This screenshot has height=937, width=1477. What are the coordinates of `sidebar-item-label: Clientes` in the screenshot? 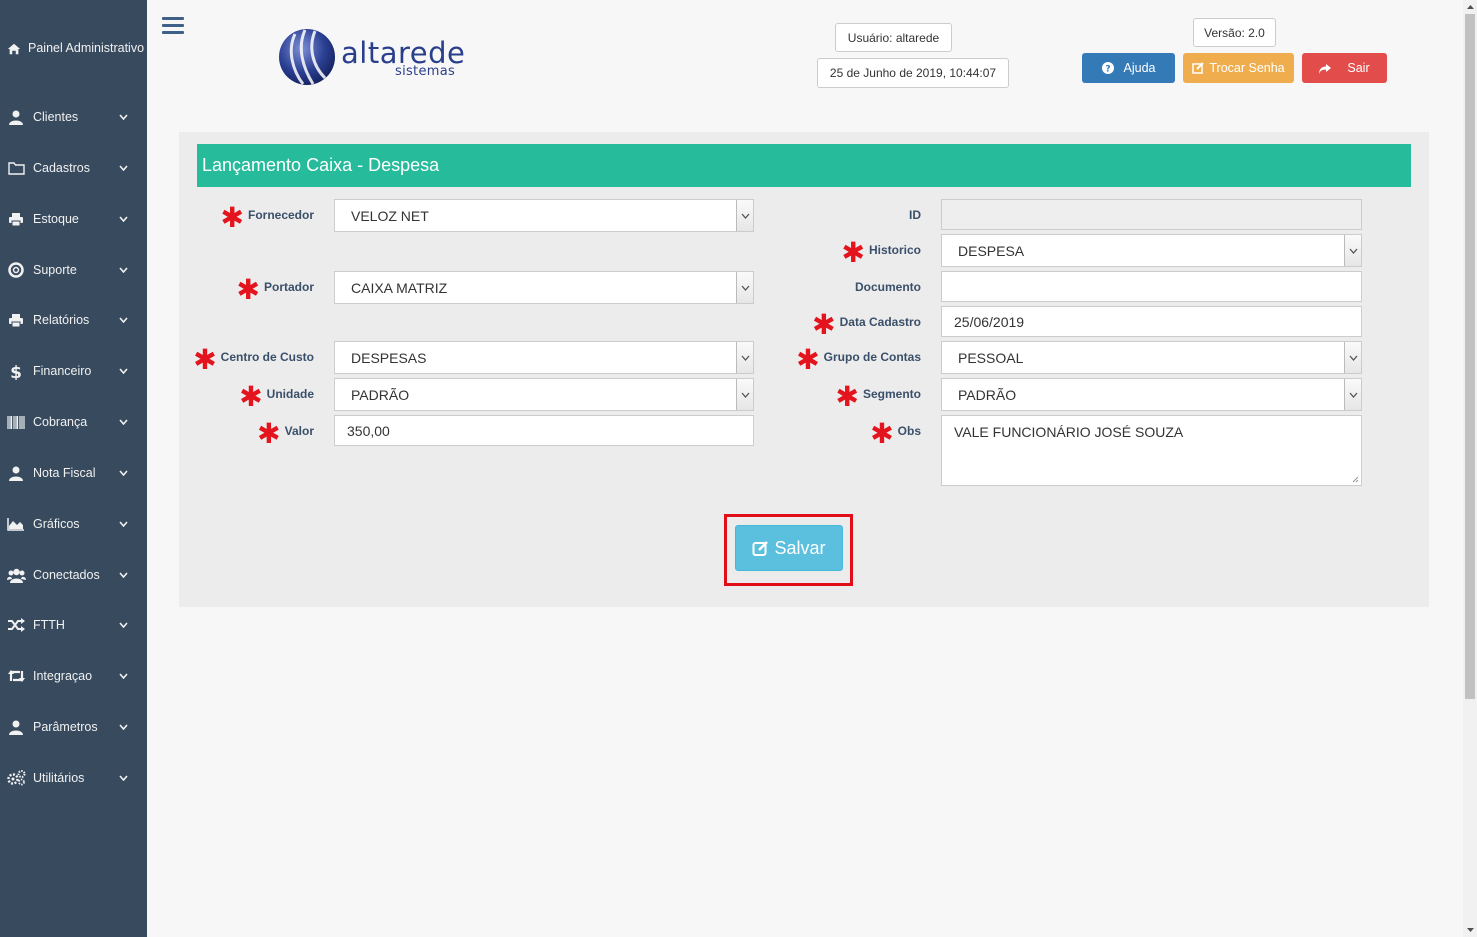 It's located at (56, 117).